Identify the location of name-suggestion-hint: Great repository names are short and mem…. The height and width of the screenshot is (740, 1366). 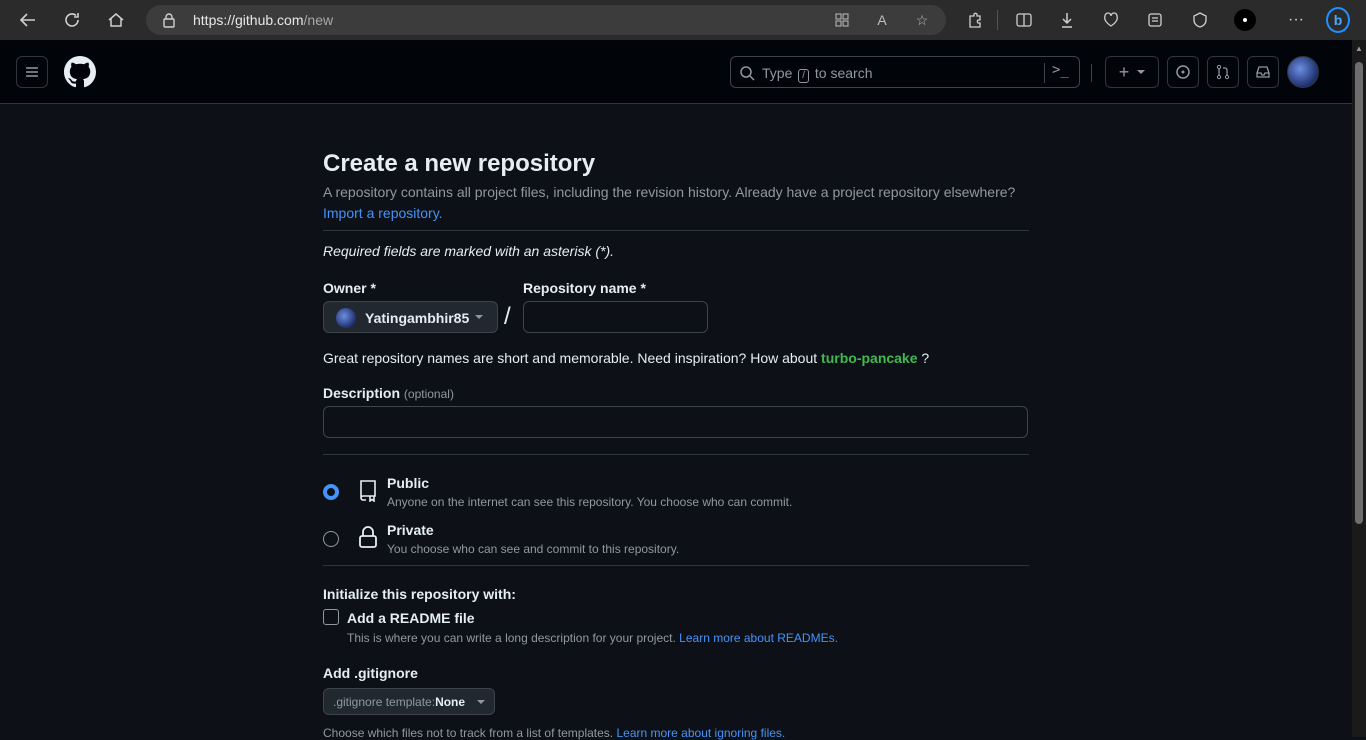
(626, 358).